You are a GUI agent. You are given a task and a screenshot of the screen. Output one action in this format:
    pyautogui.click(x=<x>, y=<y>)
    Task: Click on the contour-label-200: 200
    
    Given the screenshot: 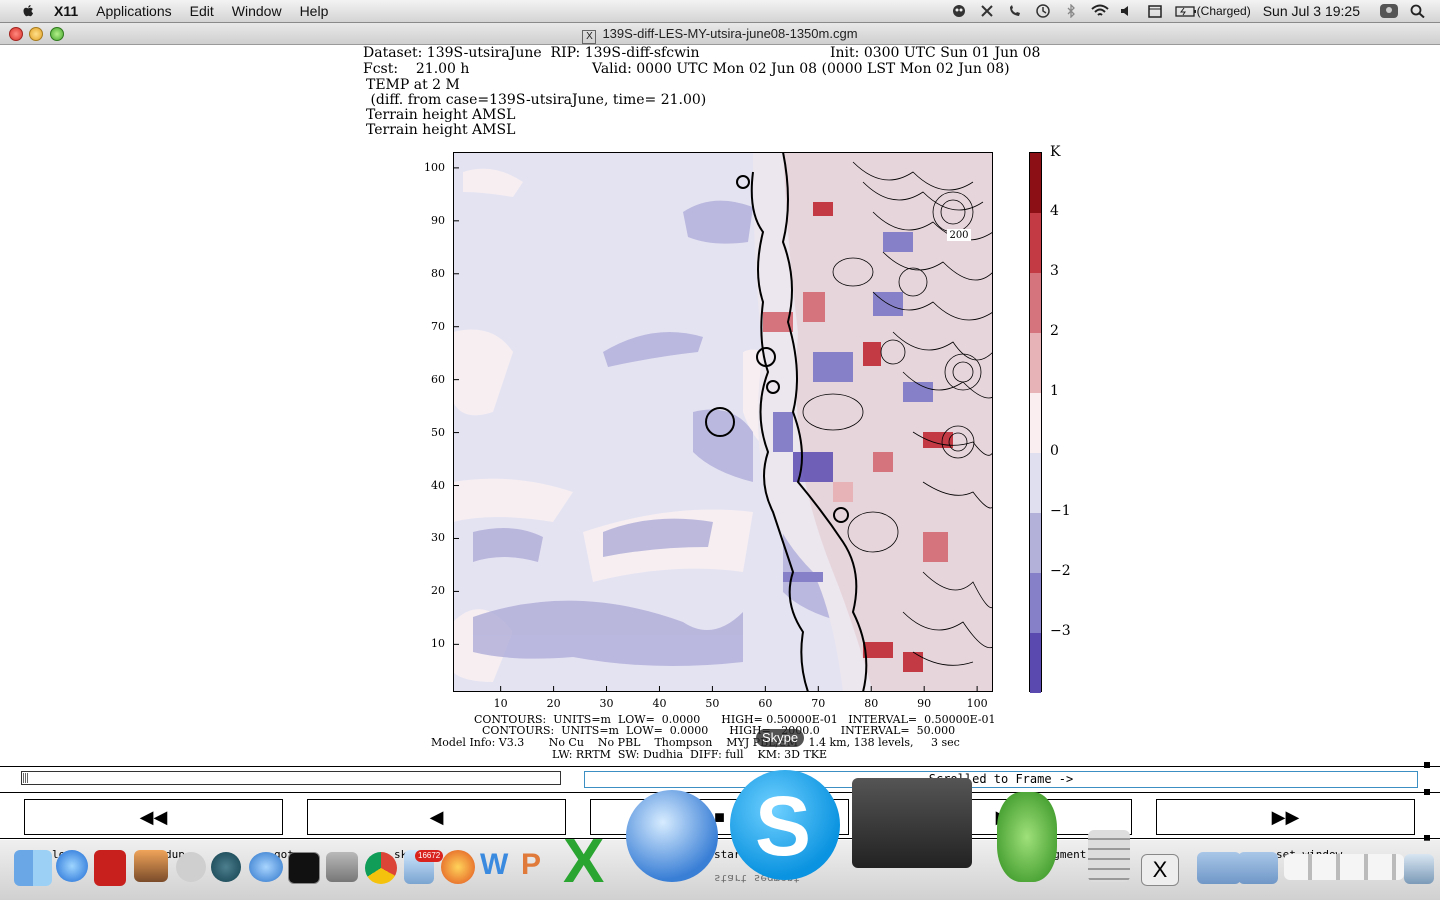 What is the action you would take?
    pyautogui.click(x=959, y=235)
    